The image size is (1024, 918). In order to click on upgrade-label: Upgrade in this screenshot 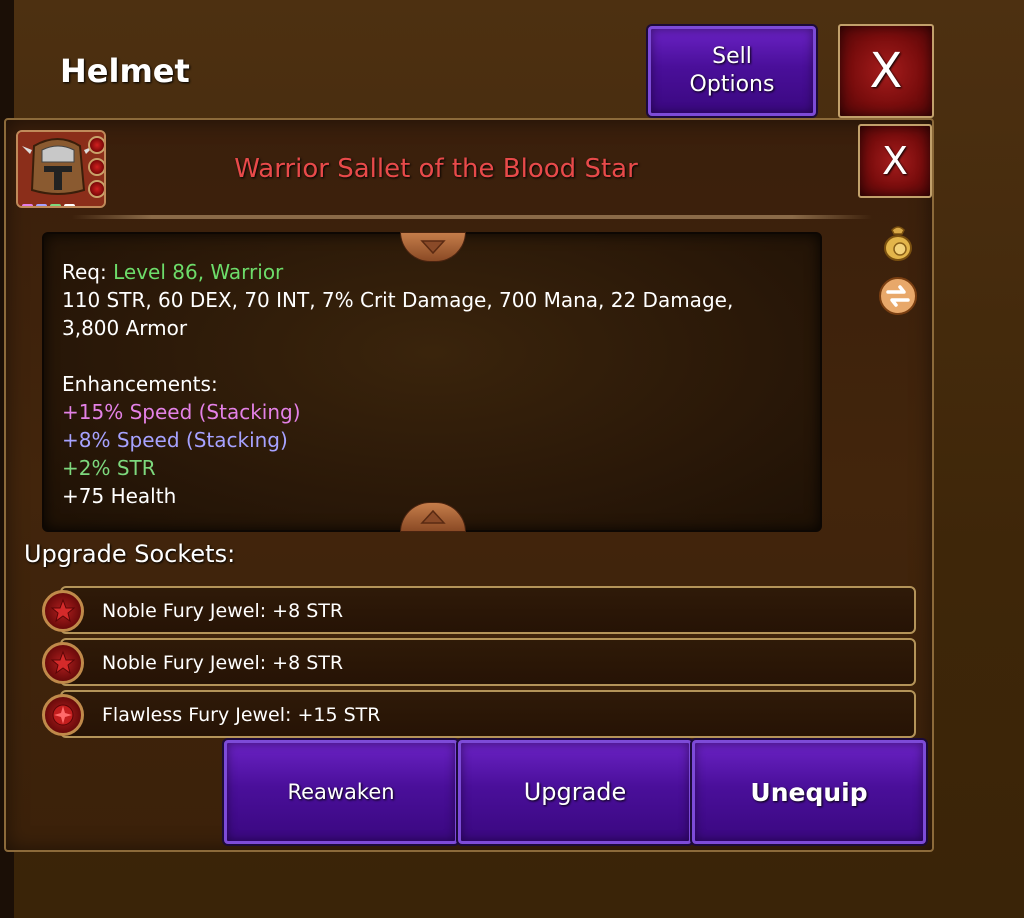, I will do `click(575, 792)`.